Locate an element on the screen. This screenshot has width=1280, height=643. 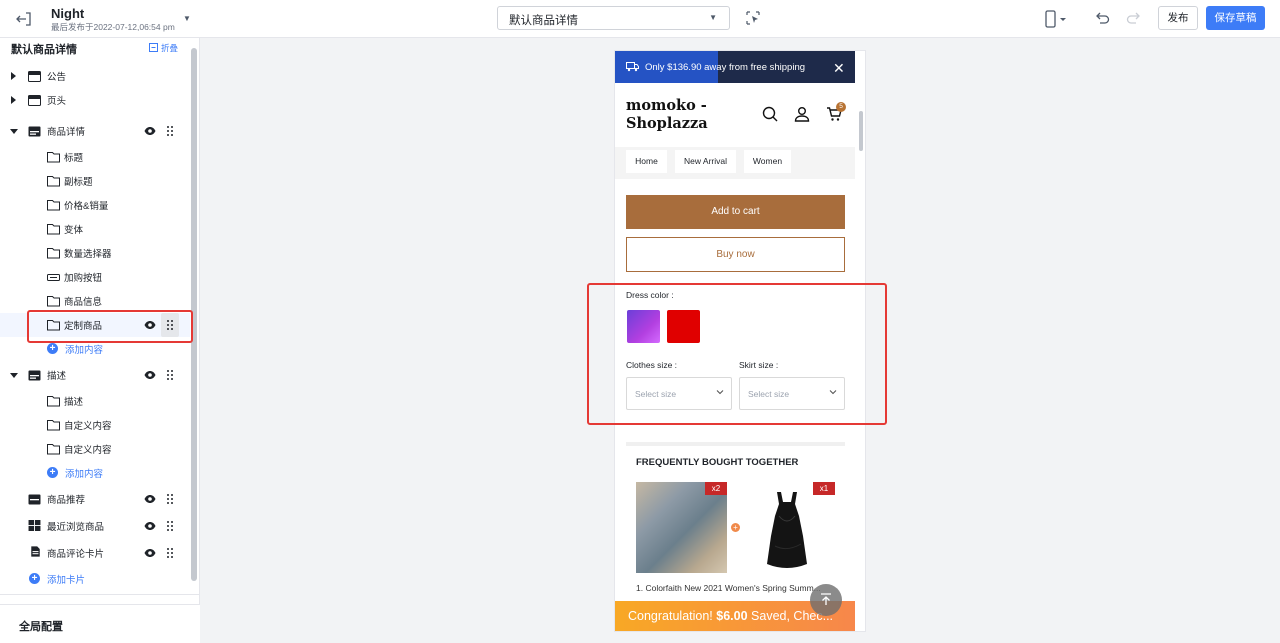
chevron-down-icon: ▼ is located at coordinates (713, 17).